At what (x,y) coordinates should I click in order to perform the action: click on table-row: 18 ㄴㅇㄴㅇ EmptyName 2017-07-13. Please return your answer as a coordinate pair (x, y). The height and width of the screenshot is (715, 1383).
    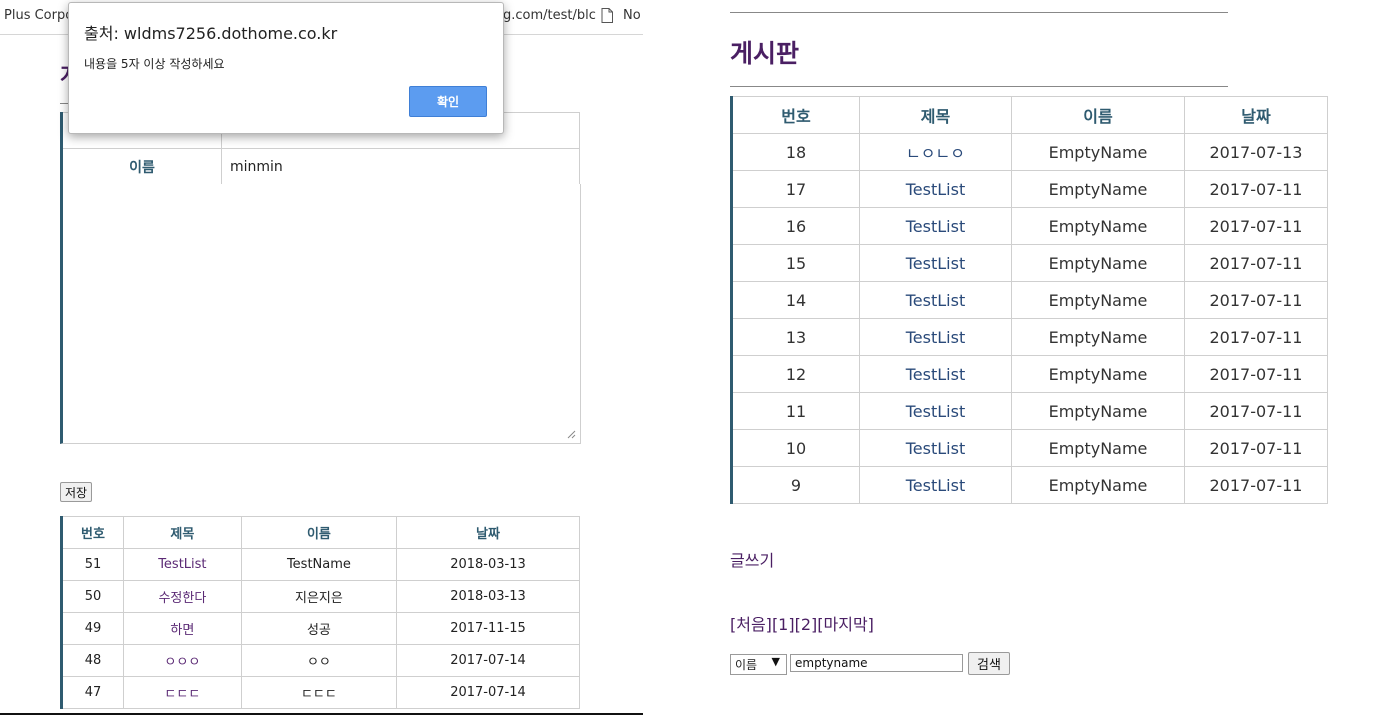
    Looking at the image, I should click on (1029, 152).